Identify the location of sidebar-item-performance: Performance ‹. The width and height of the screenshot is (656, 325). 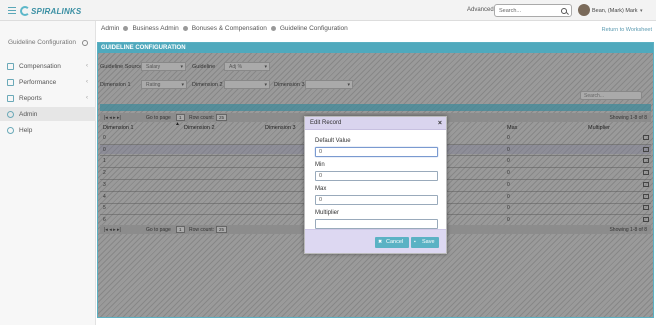
(48, 82).